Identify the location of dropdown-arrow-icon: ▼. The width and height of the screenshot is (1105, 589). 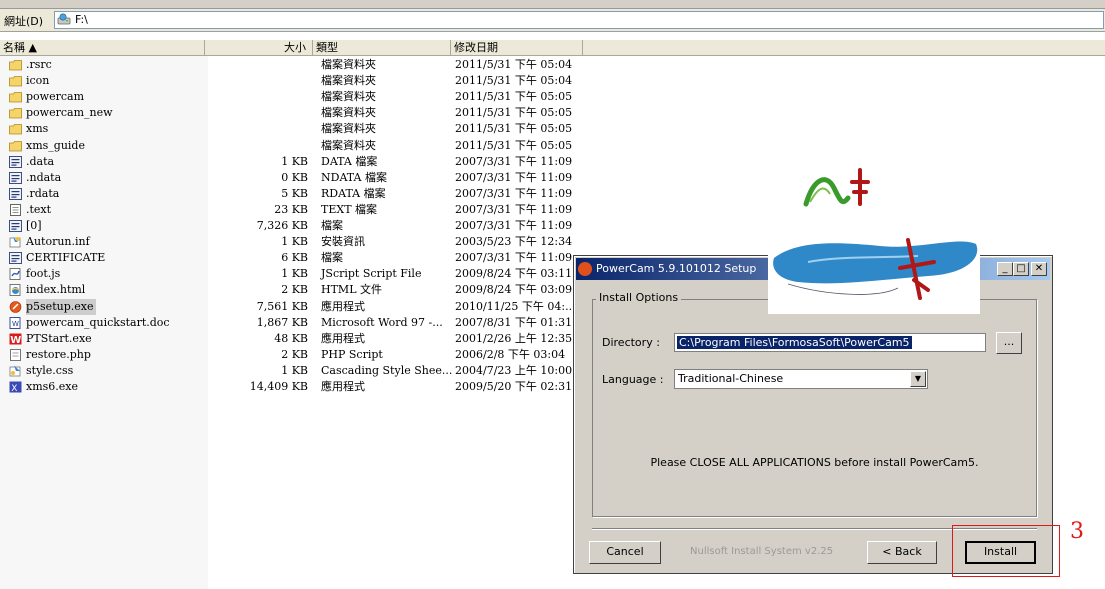
(918, 379).